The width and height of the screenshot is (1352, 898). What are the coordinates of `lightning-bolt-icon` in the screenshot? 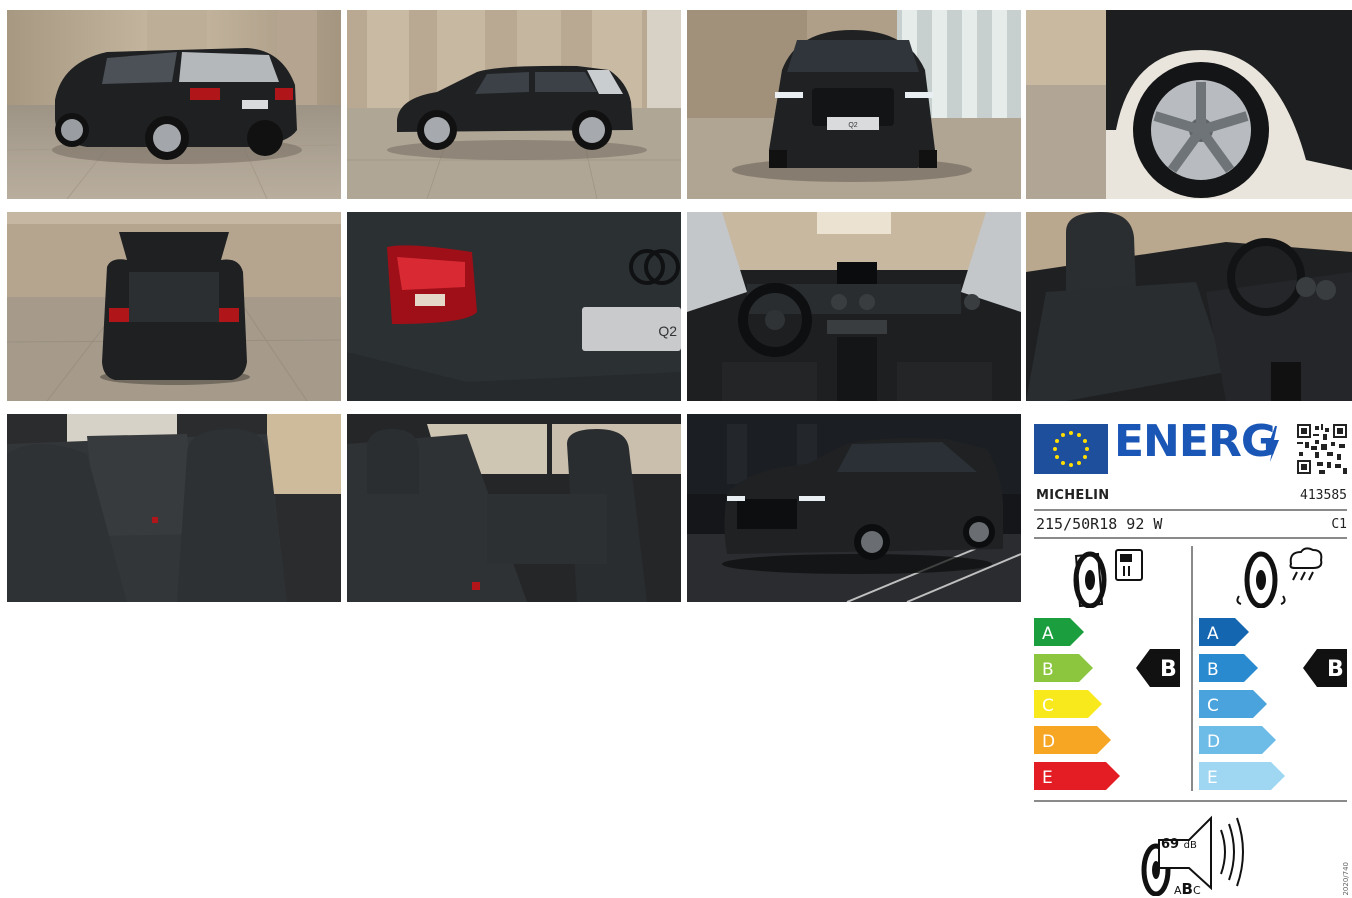 It's located at (1273, 444).